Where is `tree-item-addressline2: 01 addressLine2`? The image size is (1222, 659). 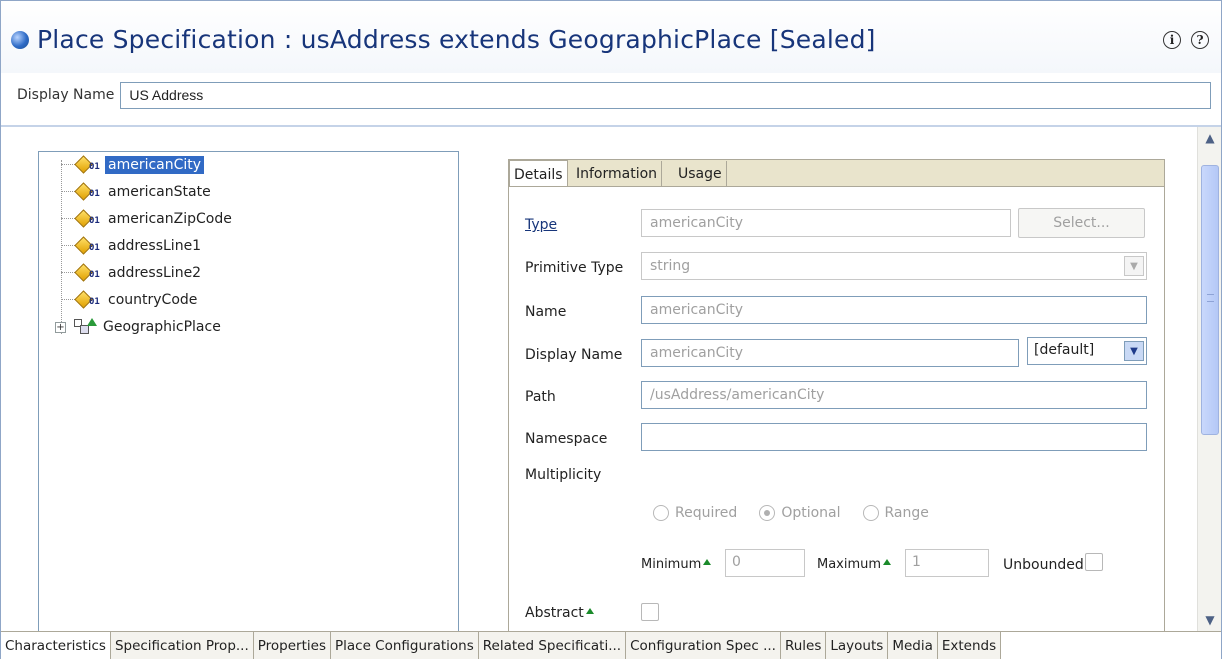 tree-item-addressline2: 01 addressLine2 is located at coordinates (139, 273).